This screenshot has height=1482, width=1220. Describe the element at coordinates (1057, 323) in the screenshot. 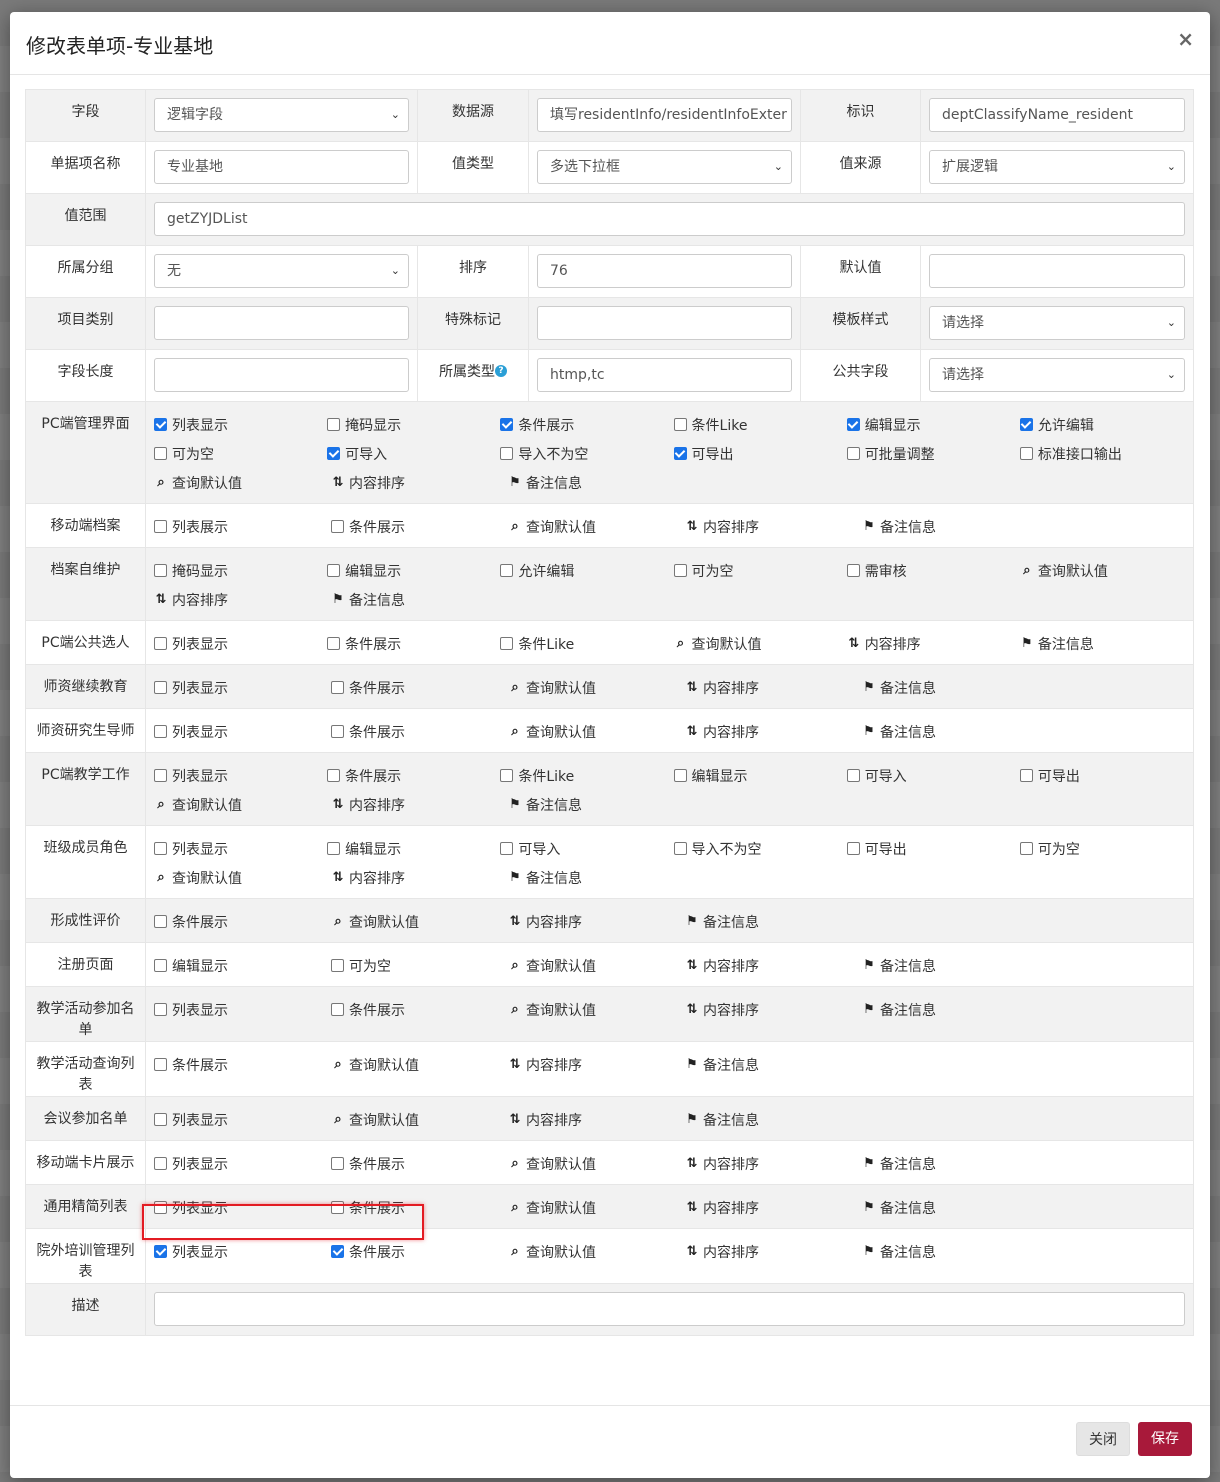

I see `template-select: 请选择 ⌄` at that location.